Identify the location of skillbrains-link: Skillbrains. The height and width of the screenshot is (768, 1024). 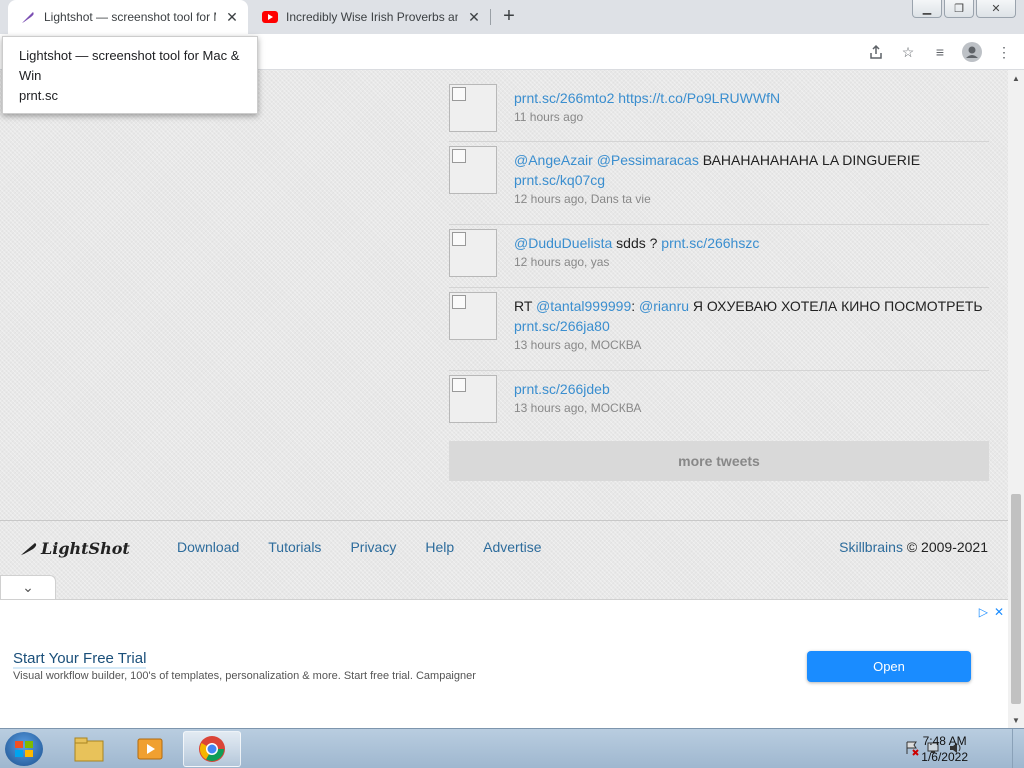
(871, 547).